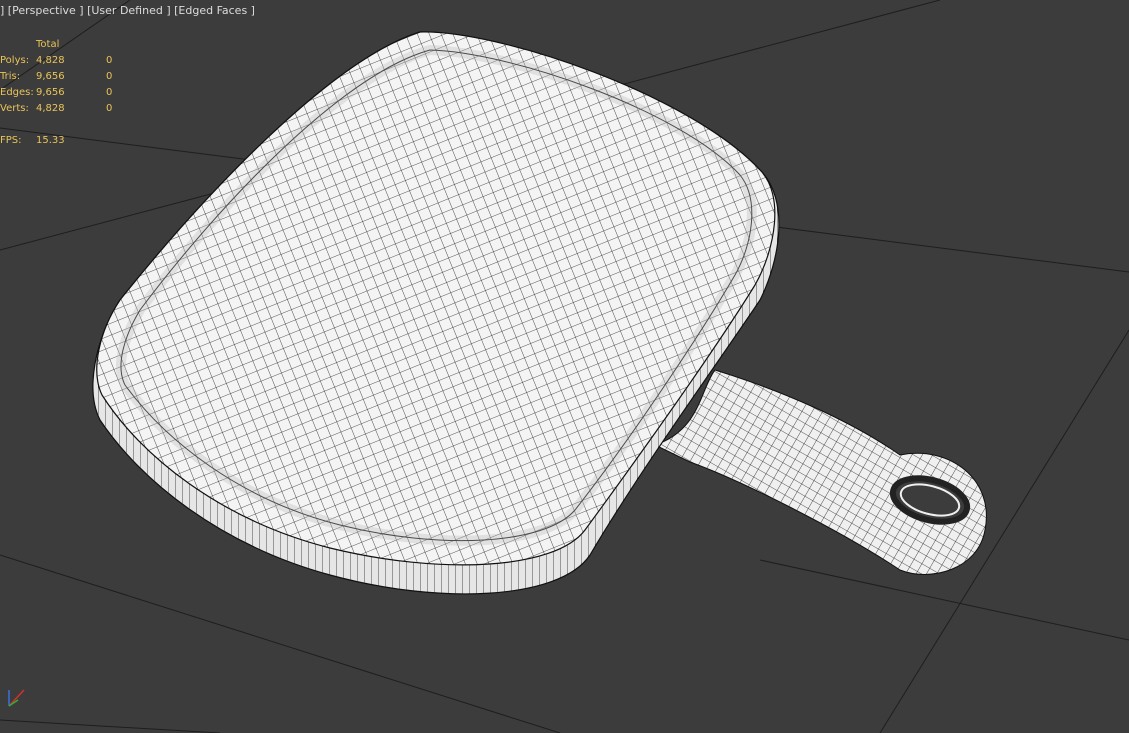 The width and height of the screenshot is (1129, 733). What do you see at coordinates (17, 92) in the screenshot?
I see `stats-label: Edges:` at bounding box center [17, 92].